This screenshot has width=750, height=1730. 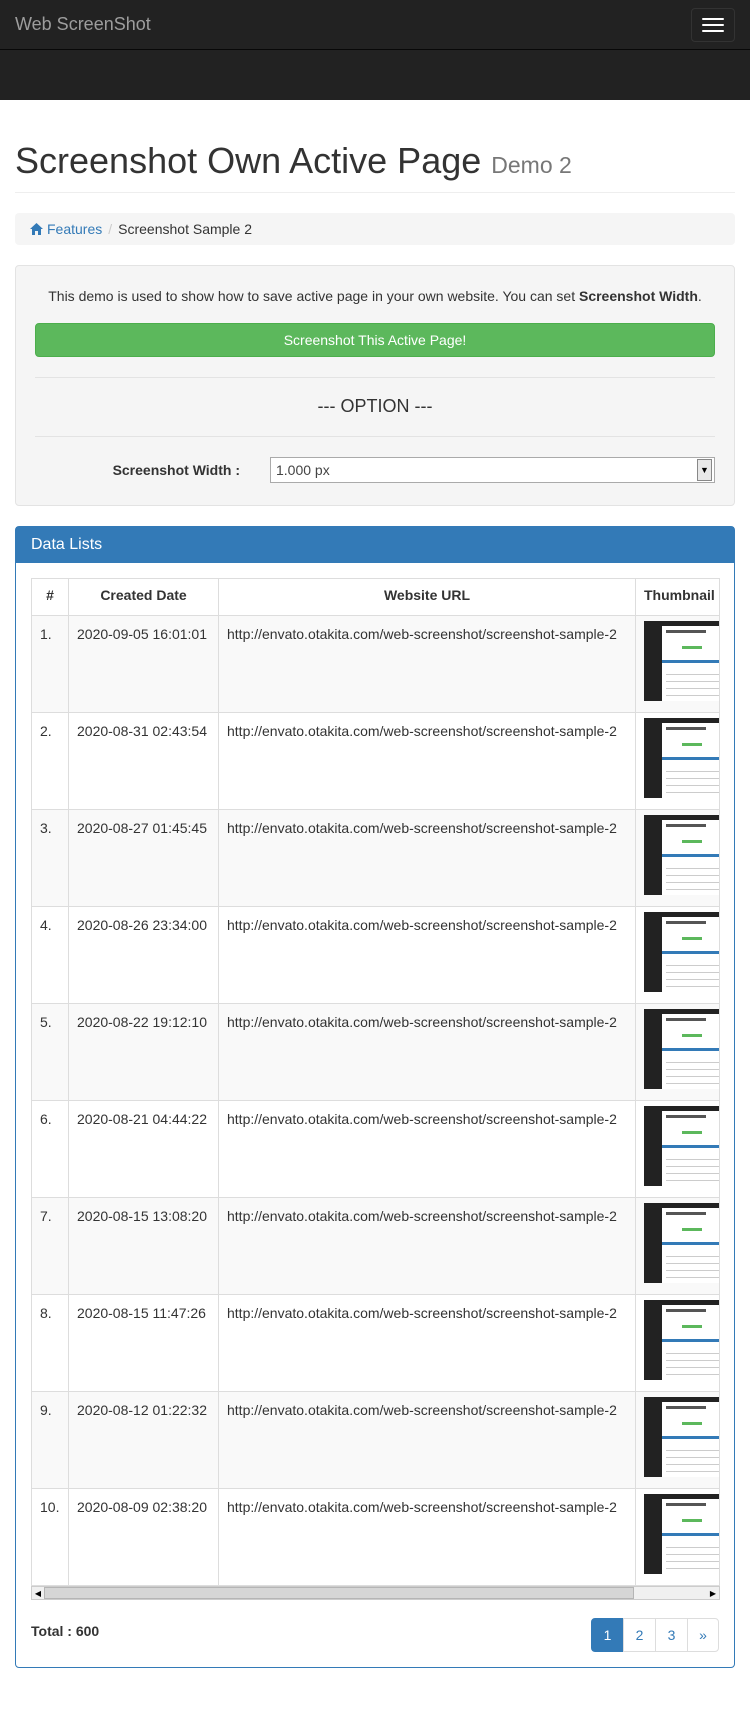 I want to click on row-number: 1., so click(x=50, y=664).